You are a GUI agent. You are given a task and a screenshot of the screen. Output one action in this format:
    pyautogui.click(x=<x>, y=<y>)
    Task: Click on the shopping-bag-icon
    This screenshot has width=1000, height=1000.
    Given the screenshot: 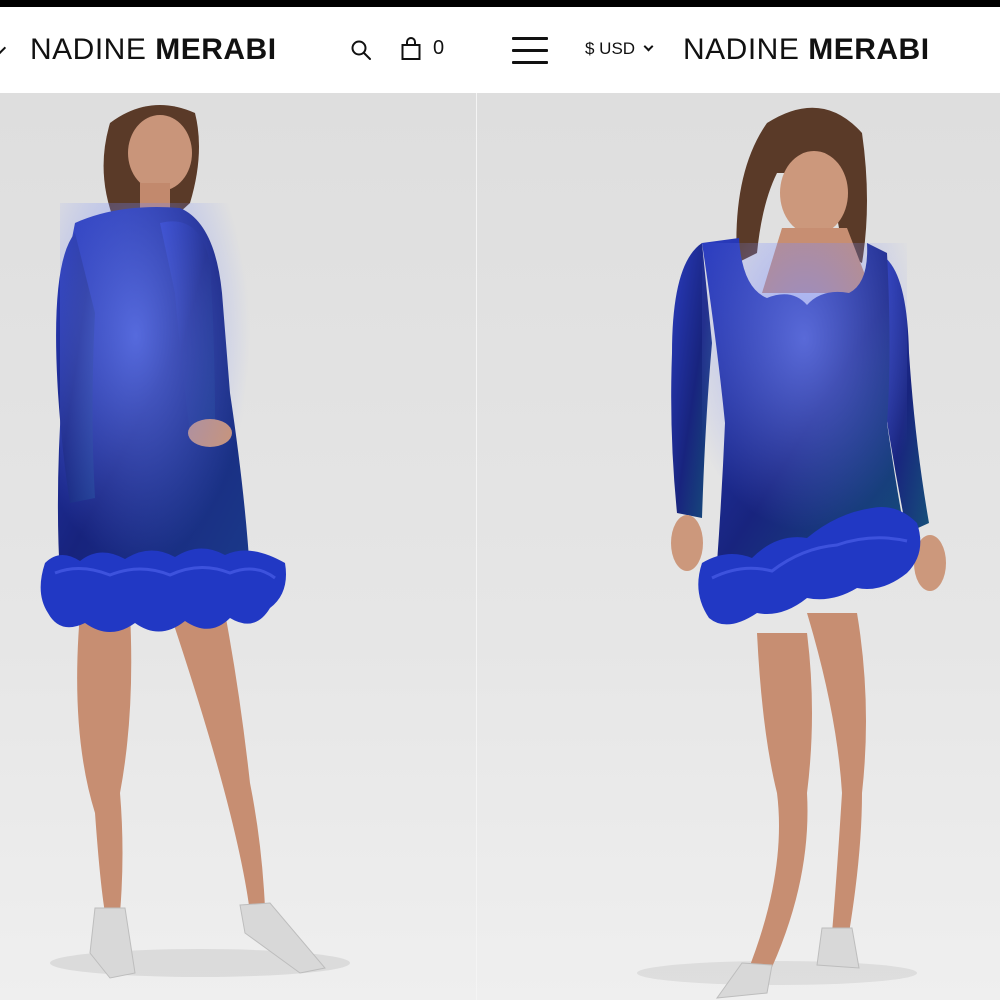 What is the action you would take?
    pyautogui.click(x=411, y=51)
    